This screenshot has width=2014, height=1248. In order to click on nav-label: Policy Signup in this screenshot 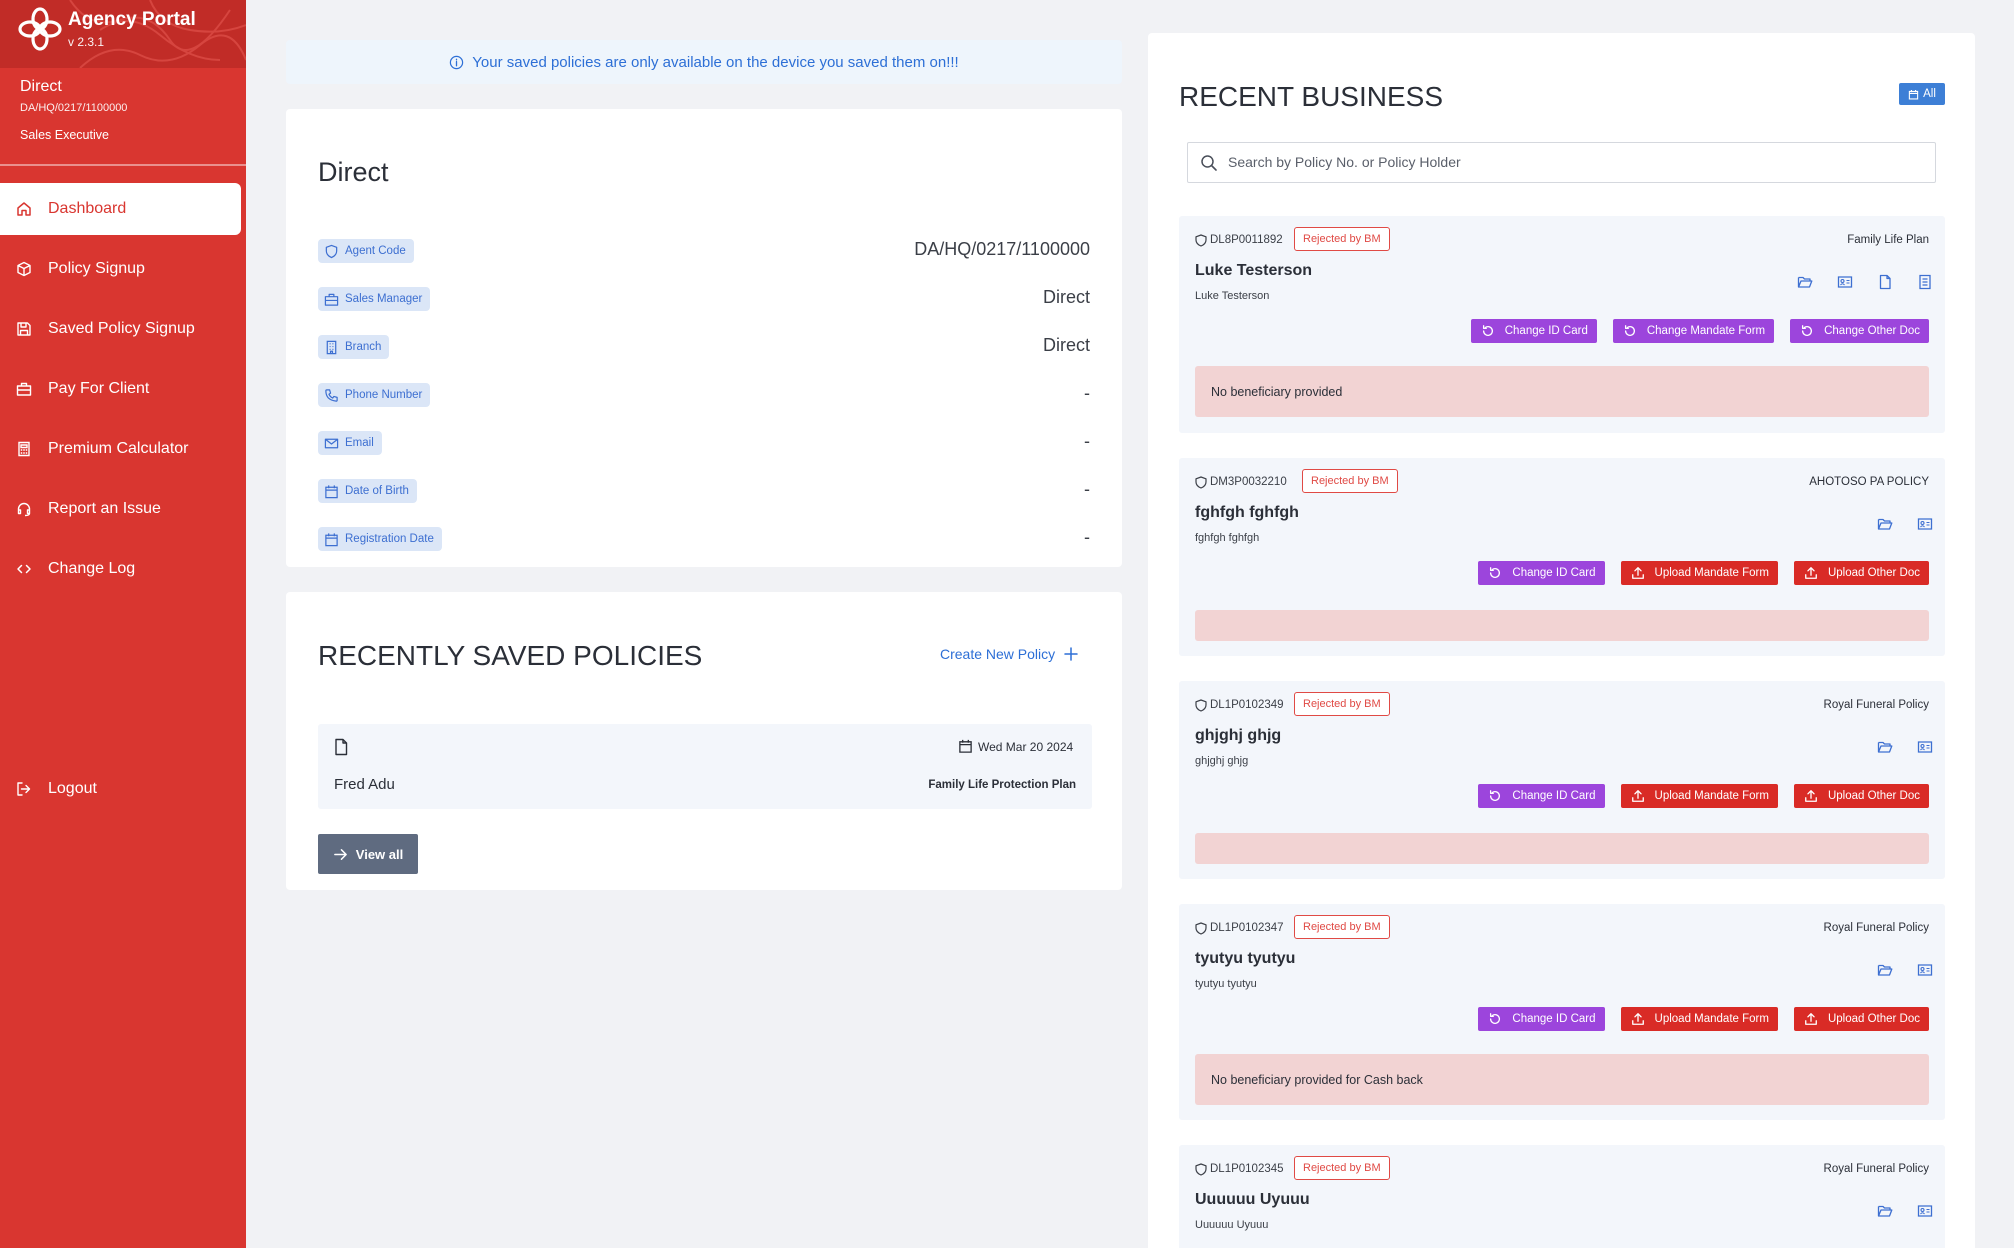, I will do `click(96, 268)`.